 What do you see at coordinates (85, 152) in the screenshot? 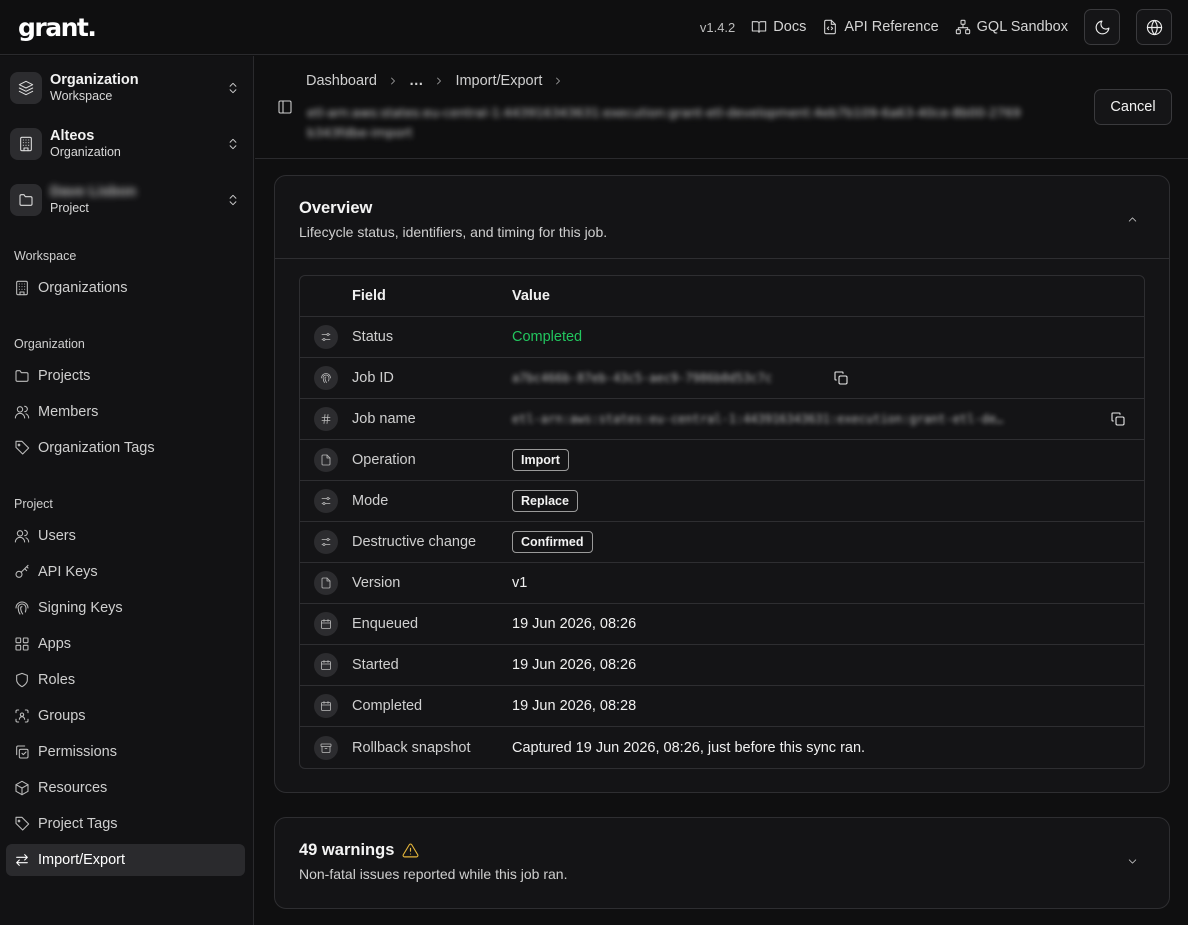
I see `organization-sub: Organization` at bounding box center [85, 152].